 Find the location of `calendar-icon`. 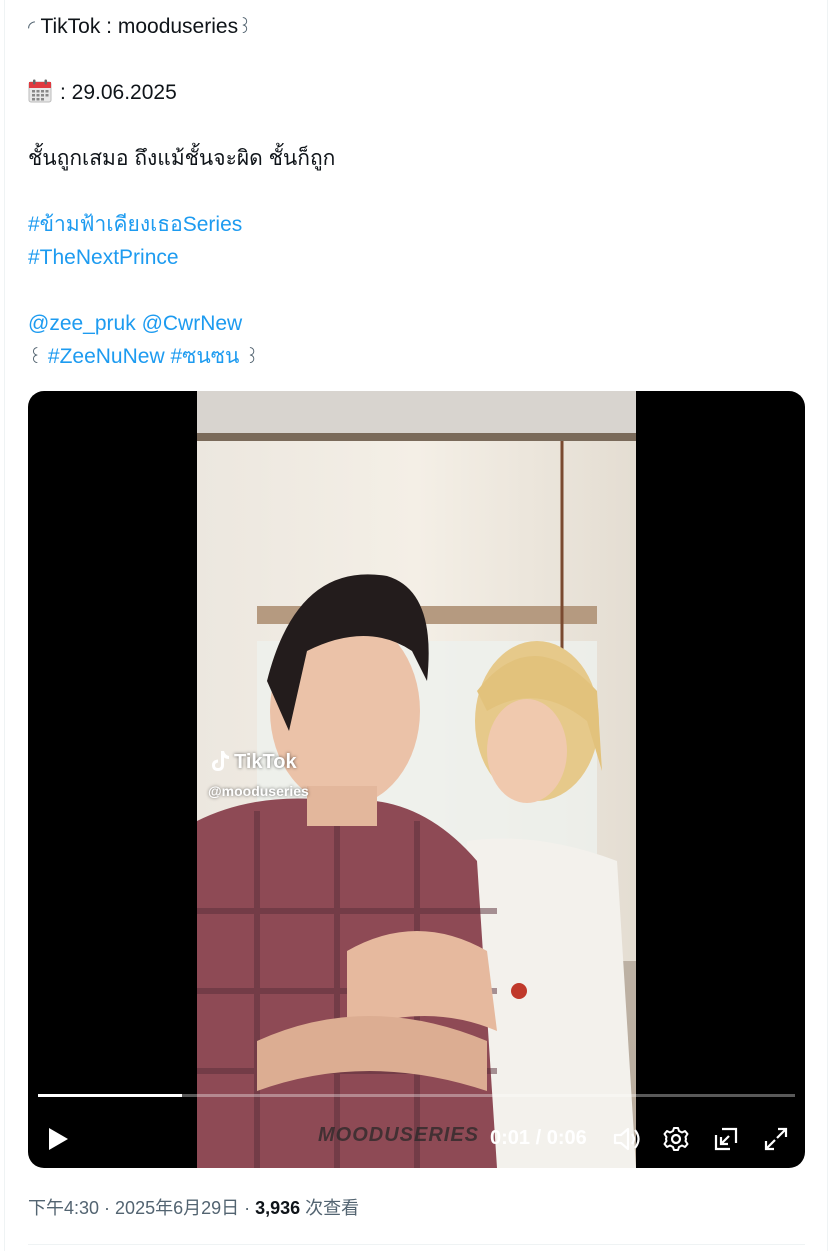

calendar-icon is located at coordinates (40, 91).